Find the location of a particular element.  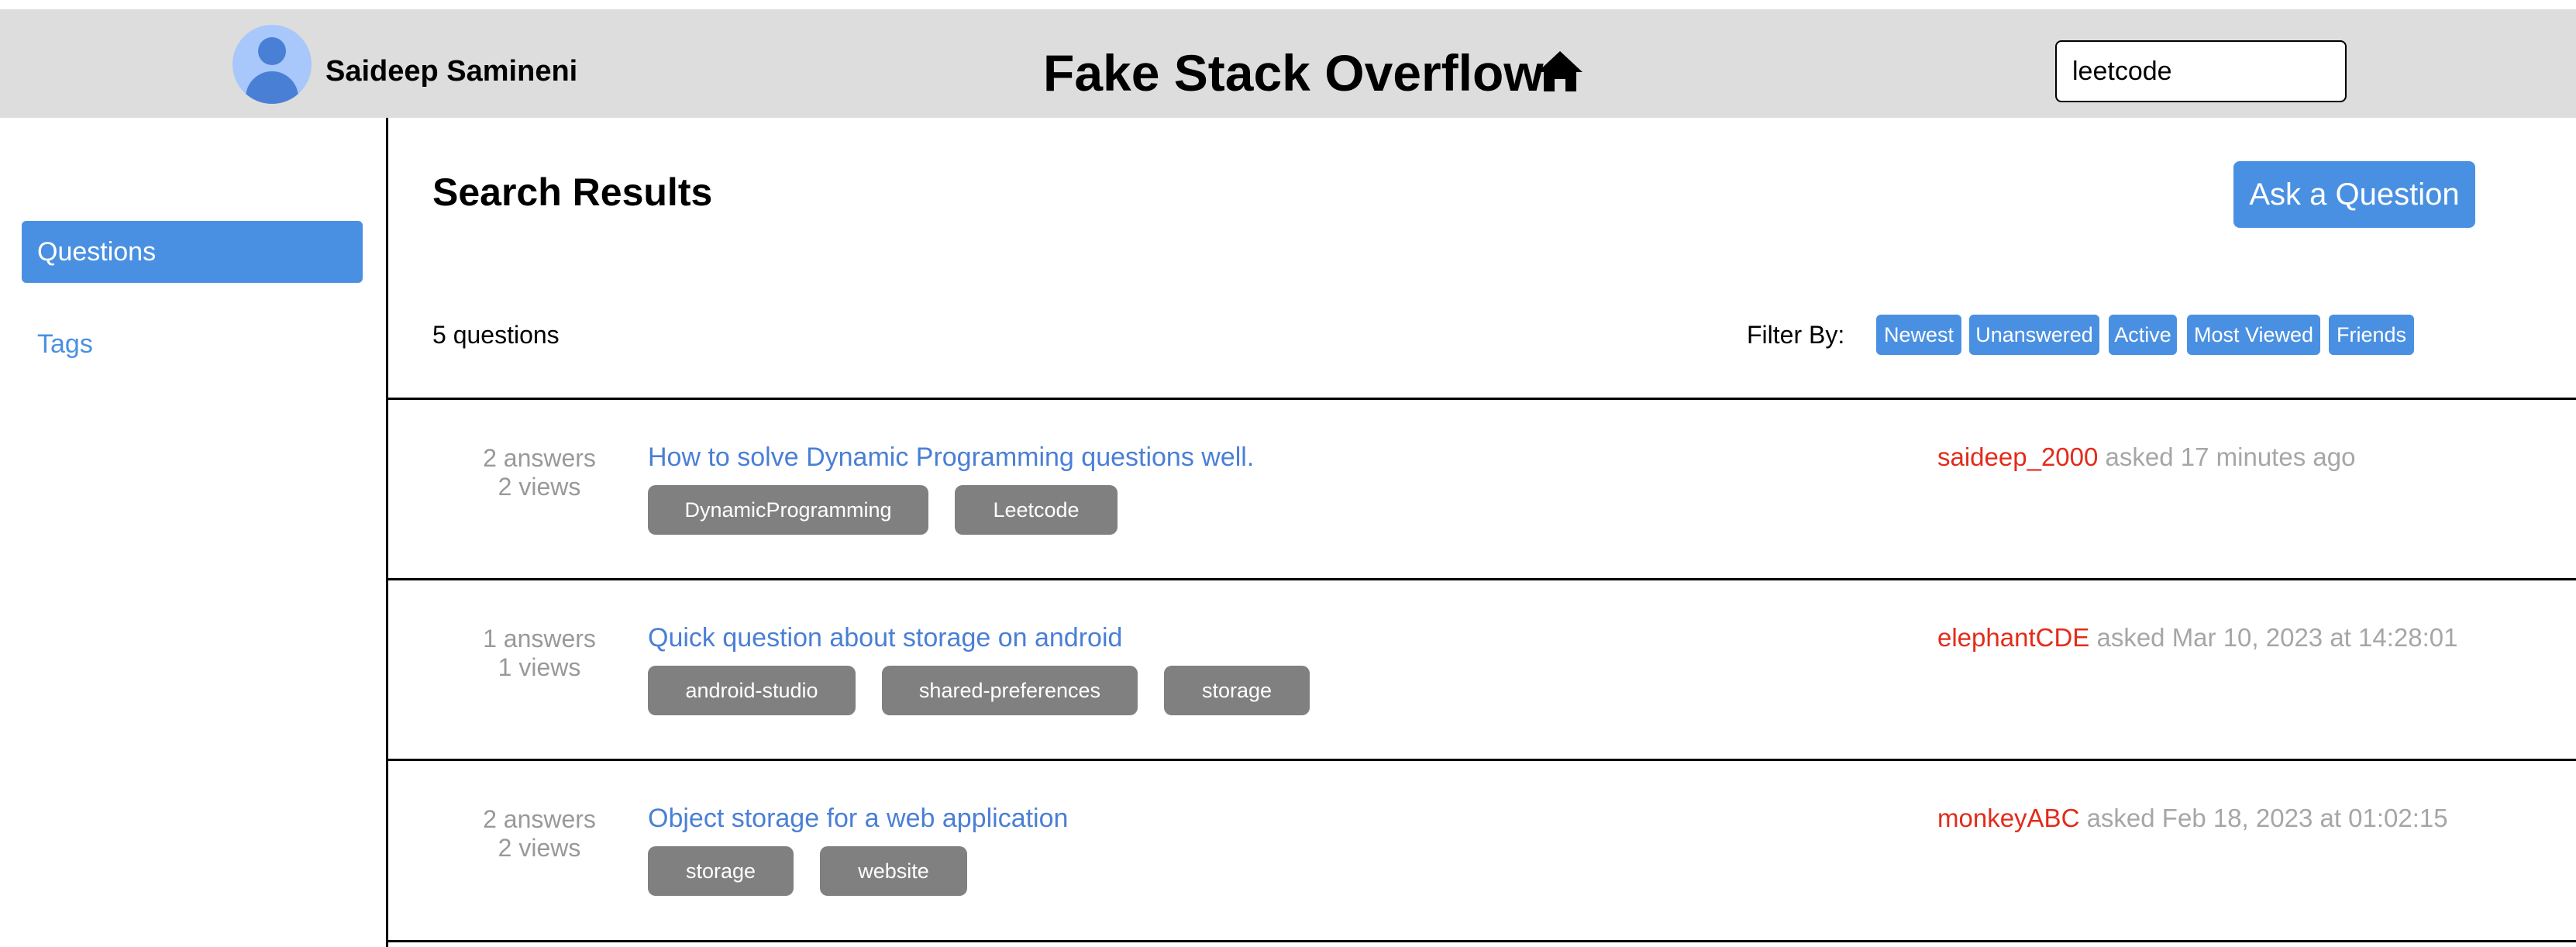

question-meta: monkeyABC asked Feb 18, 2023 at 01:02:15 is located at coordinates (2192, 819).